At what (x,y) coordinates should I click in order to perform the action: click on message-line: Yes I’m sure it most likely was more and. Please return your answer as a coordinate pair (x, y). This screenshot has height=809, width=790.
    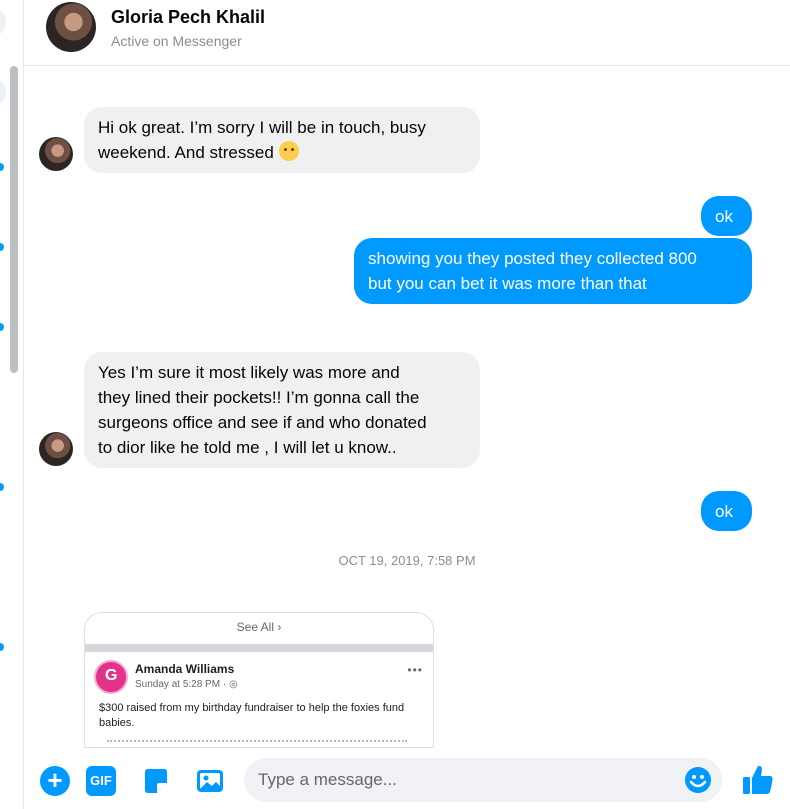
    Looking at the image, I should click on (249, 372).